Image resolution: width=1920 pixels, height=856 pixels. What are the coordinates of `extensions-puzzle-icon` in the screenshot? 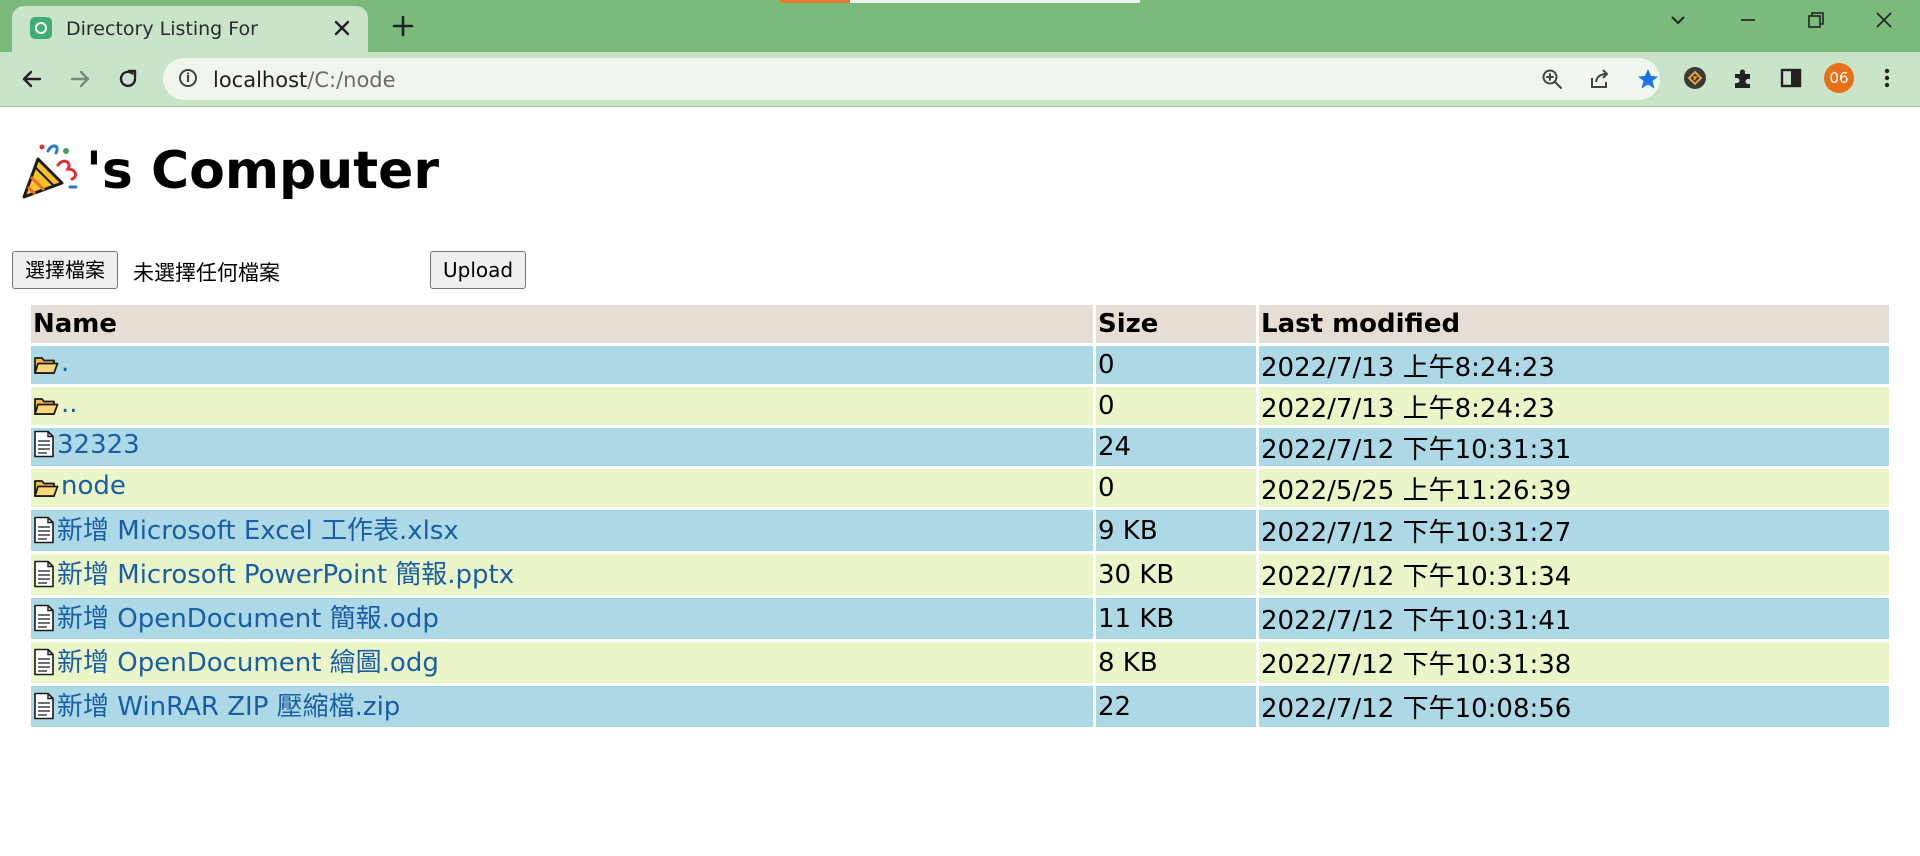 It's located at (1743, 78).